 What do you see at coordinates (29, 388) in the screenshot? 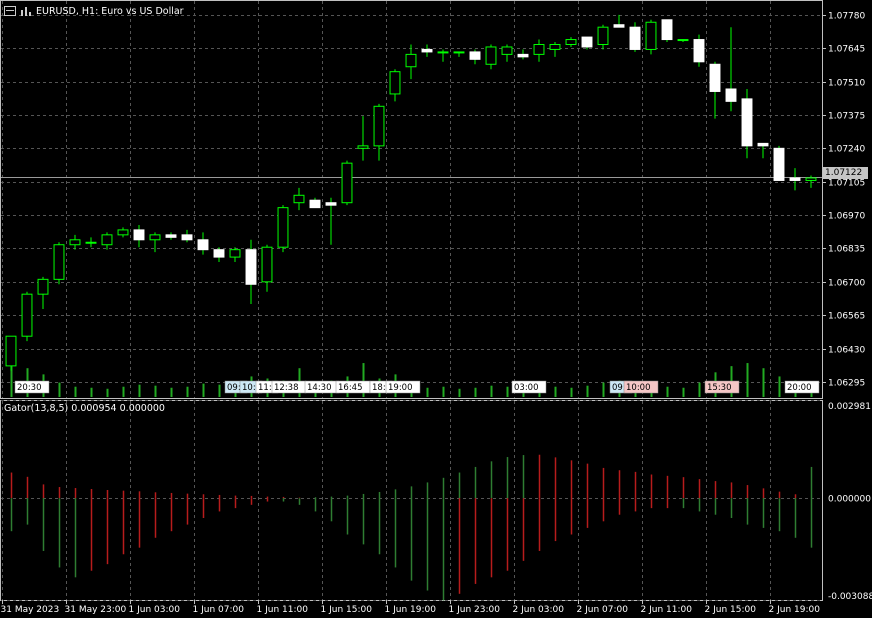
I see `event-label: 20:30` at bounding box center [29, 388].